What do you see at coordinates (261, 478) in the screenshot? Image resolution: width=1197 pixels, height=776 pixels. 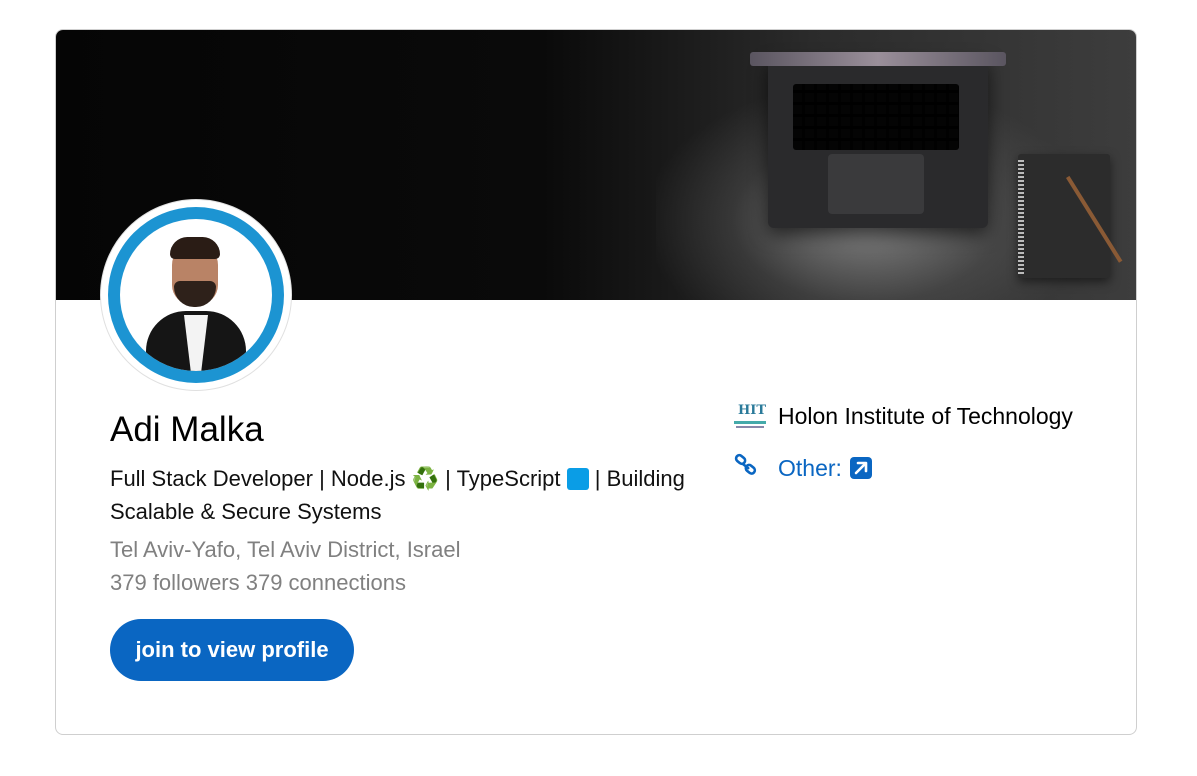 I see `headline-text-part1: Full Stack Developer | Node.js` at bounding box center [261, 478].